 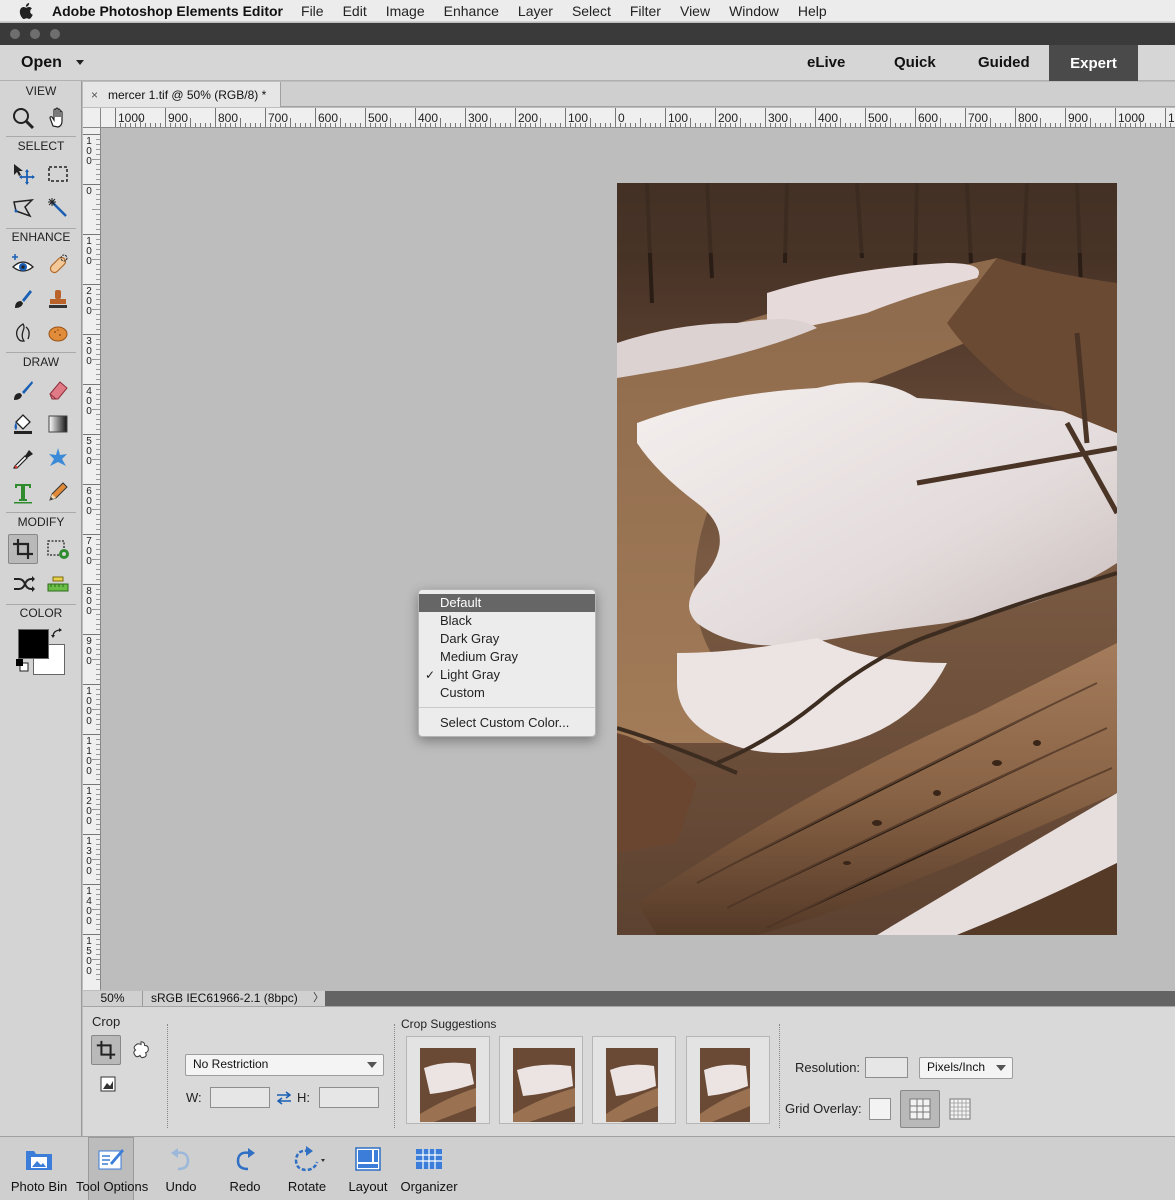 What do you see at coordinates (307, 1168) in the screenshot?
I see `rotate-button: Rotate` at bounding box center [307, 1168].